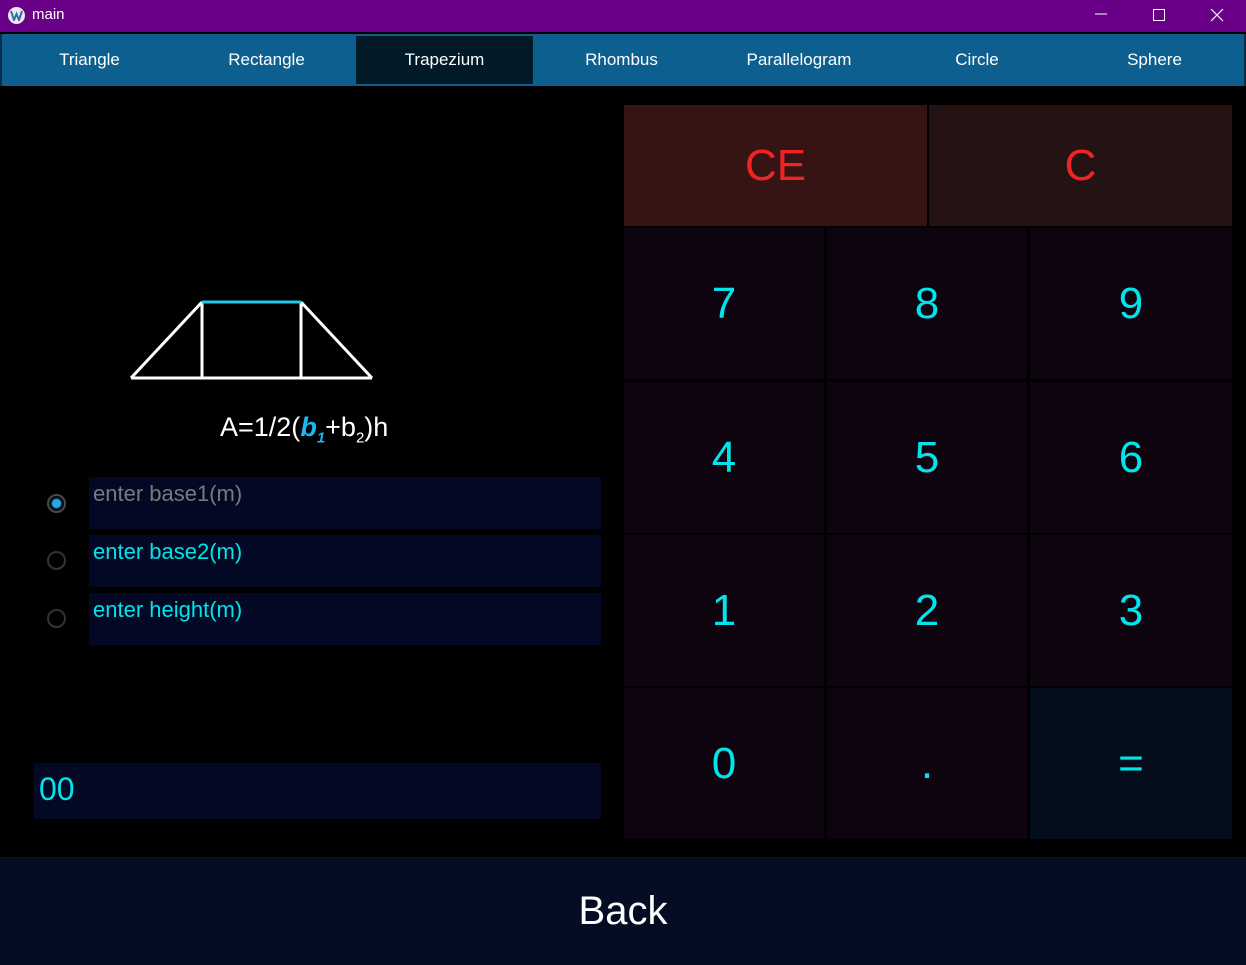 Image resolution: width=1246 pixels, height=965 pixels. Describe the element at coordinates (724, 303) in the screenshot. I see `key-7: 7` at that location.